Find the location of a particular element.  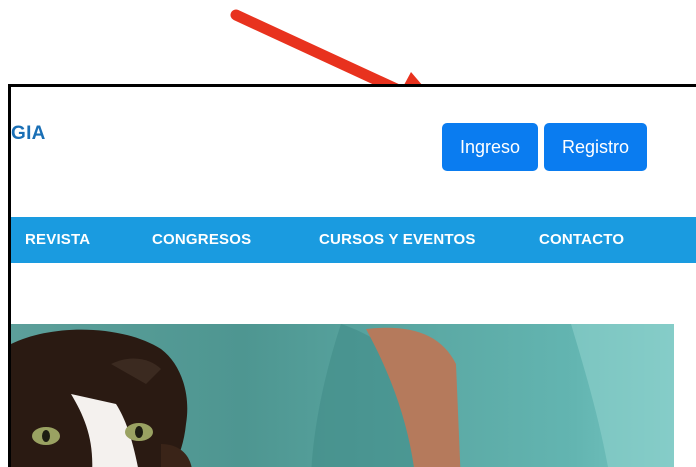

nav-item-revista: REVISTA is located at coordinates (57, 239).